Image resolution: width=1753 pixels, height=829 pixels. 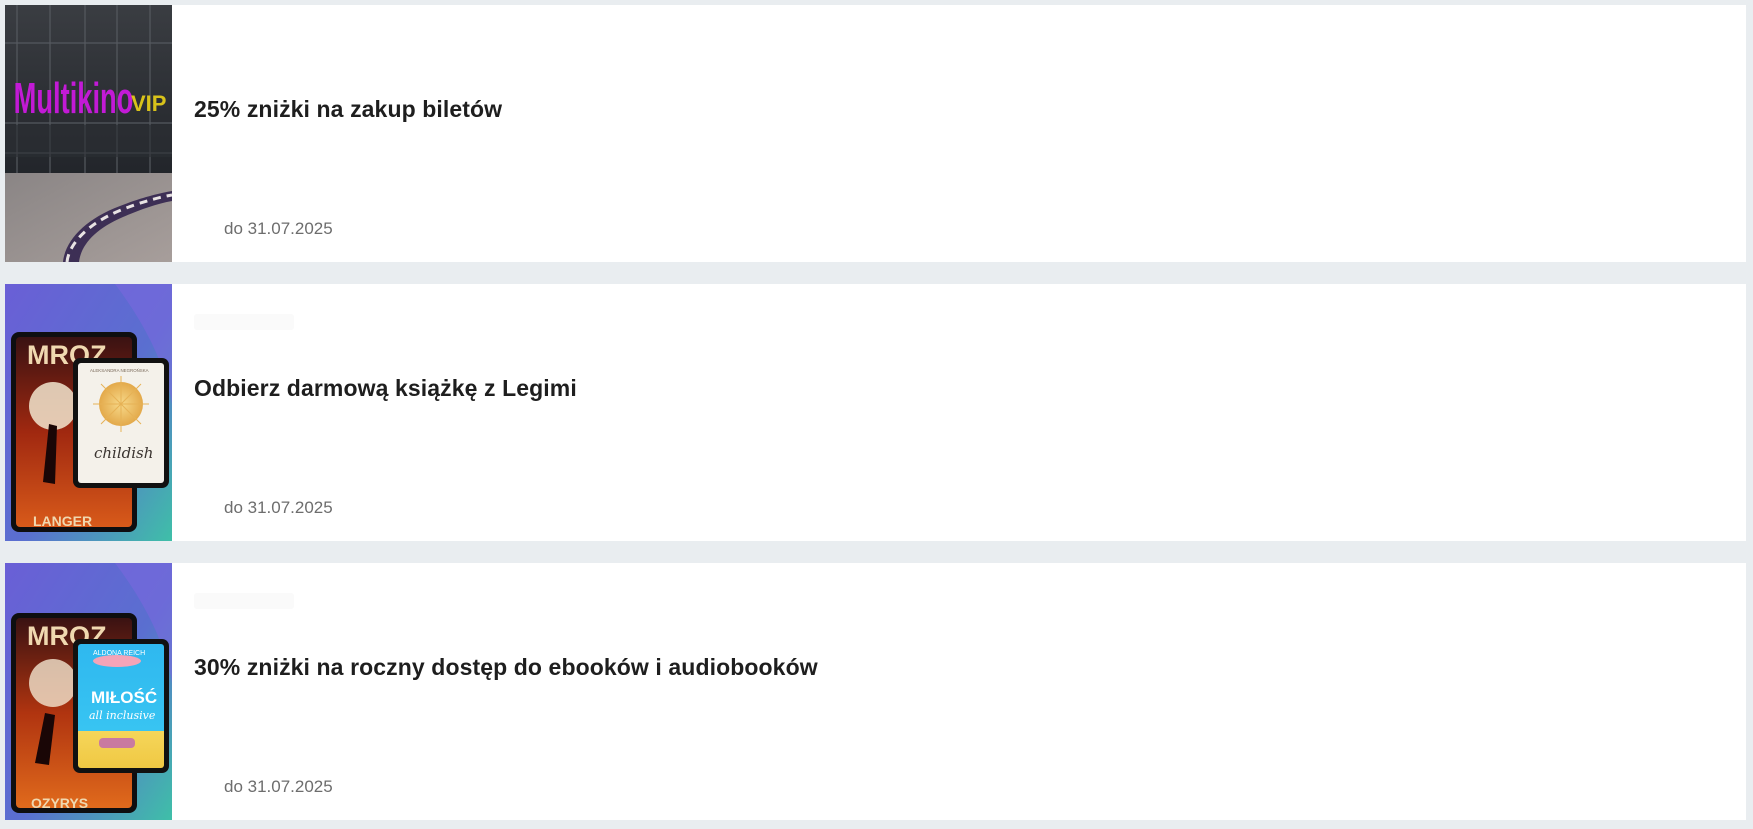 I want to click on offer-title: 25% zniżki na zakup biletów, so click(x=348, y=109).